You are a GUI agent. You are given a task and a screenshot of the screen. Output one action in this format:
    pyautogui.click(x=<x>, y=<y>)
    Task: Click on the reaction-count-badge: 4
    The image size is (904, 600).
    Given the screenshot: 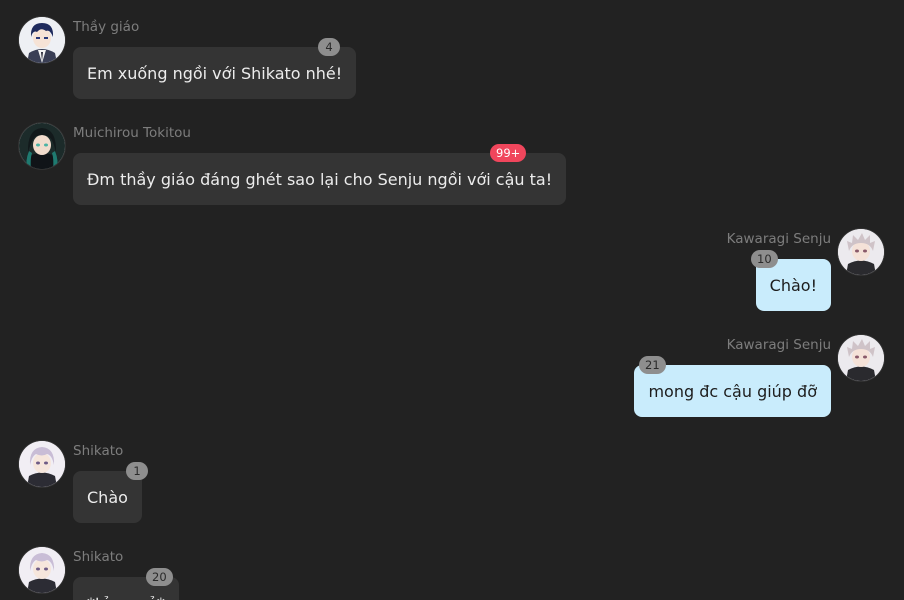 What is the action you would take?
    pyautogui.click(x=329, y=47)
    